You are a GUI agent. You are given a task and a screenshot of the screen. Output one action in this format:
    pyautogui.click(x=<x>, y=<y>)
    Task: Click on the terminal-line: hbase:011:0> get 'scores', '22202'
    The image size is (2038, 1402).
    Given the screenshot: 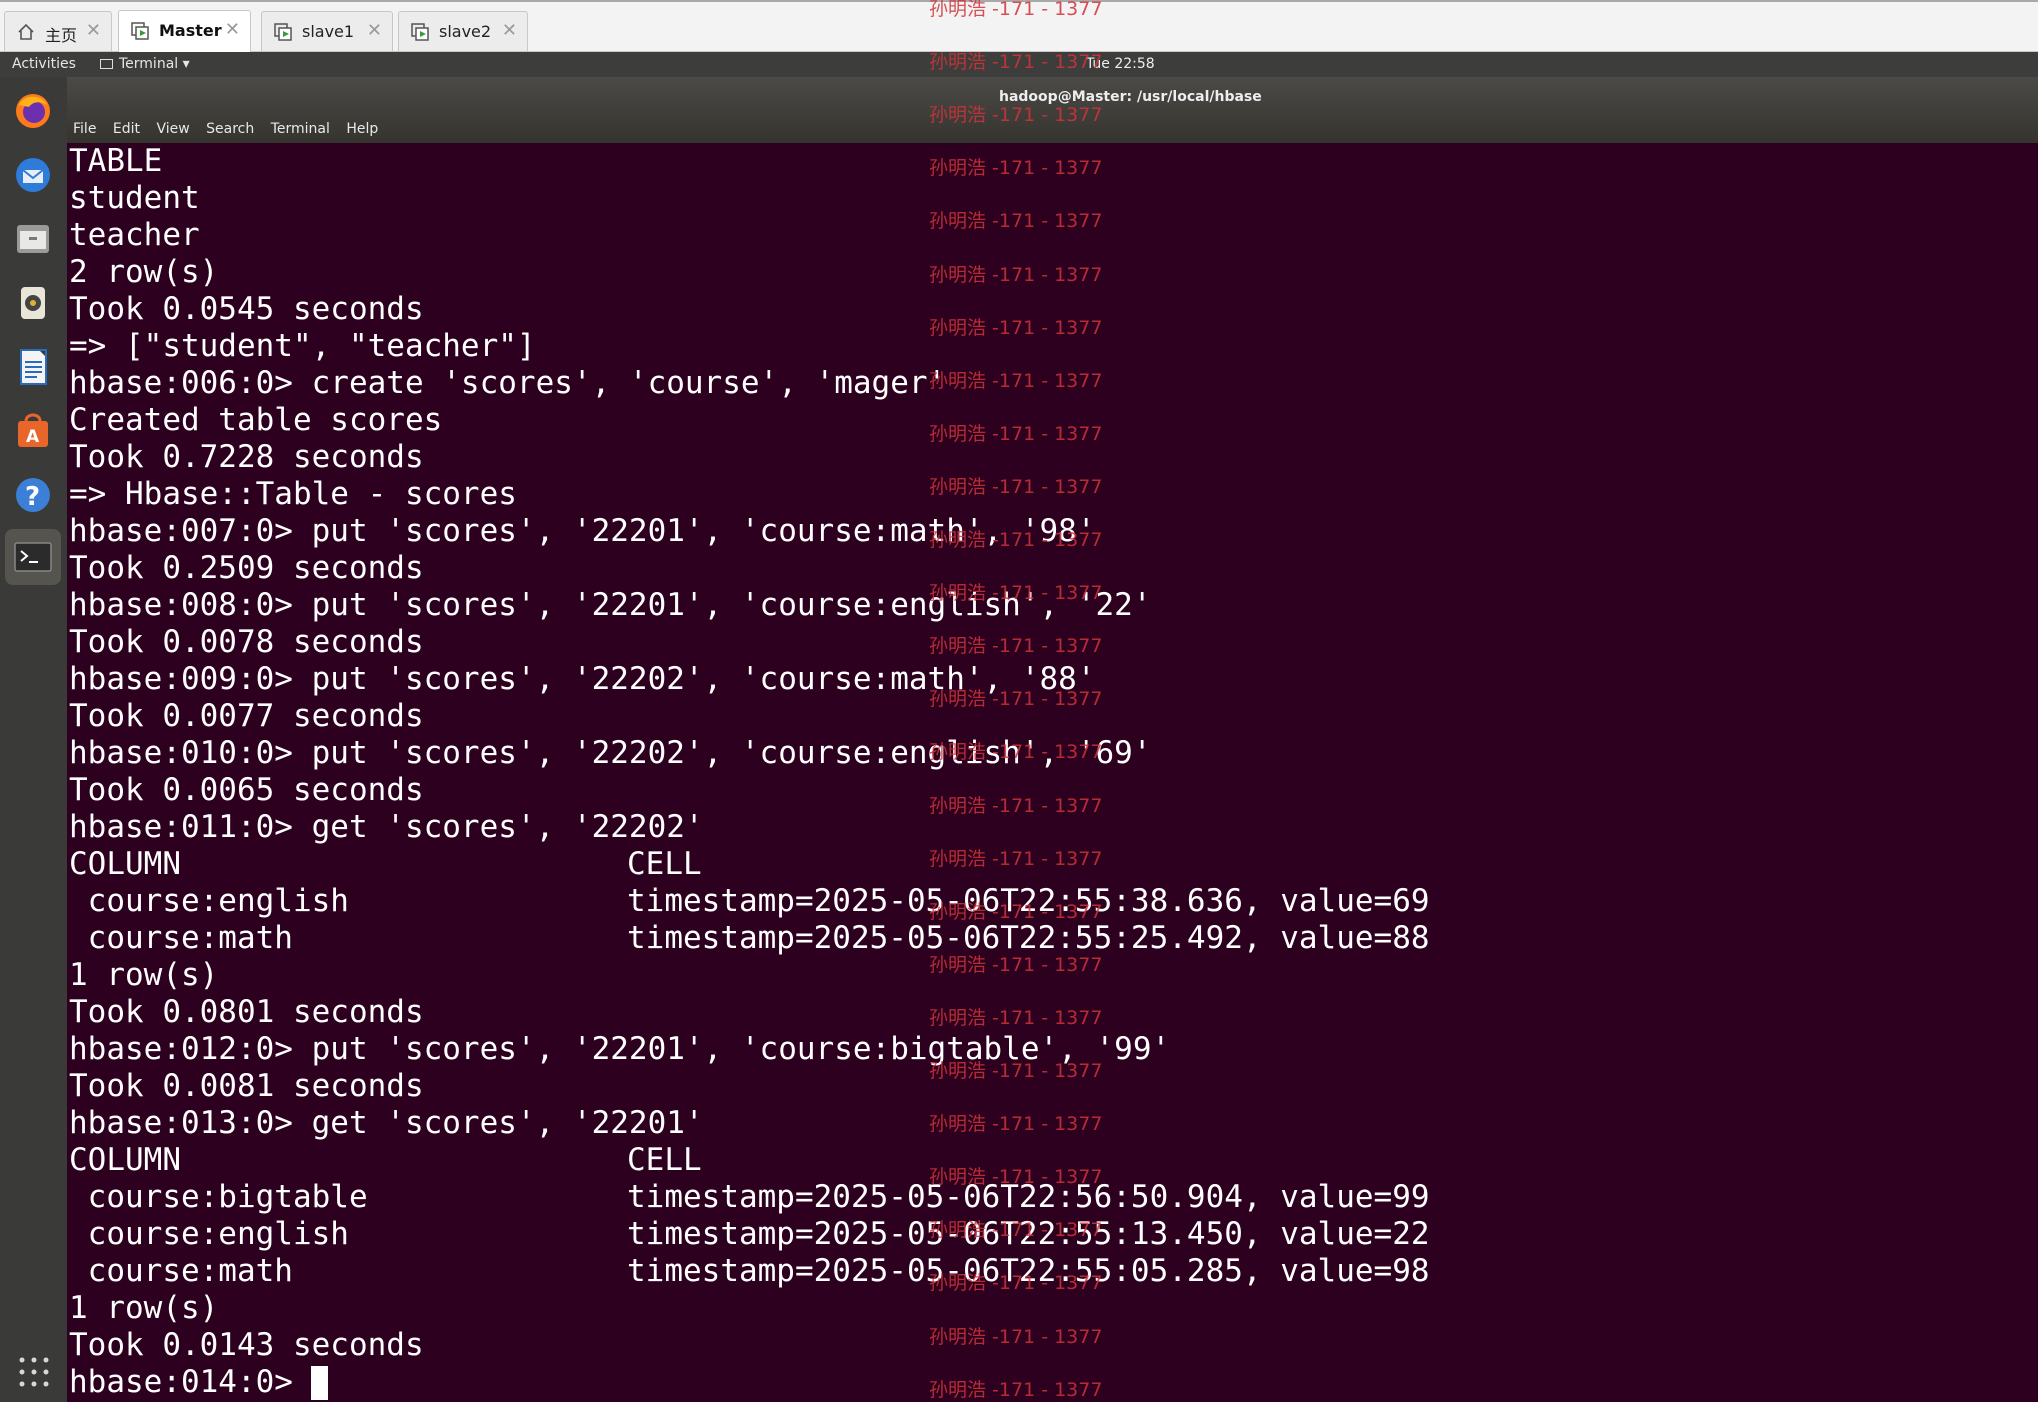 What is the action you would take?
    pyautogui.click(x=386, y=827)
    